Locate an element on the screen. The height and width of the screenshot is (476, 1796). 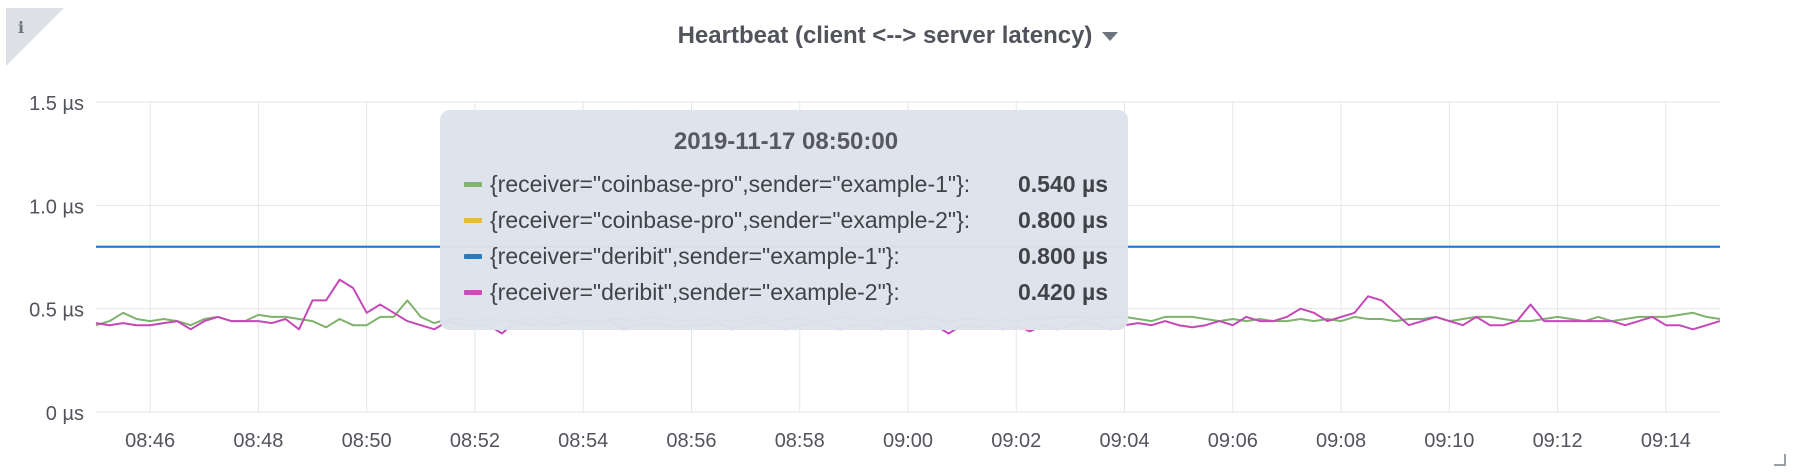
y-tick-label: 0 µs is located at coordinates (65, 414).